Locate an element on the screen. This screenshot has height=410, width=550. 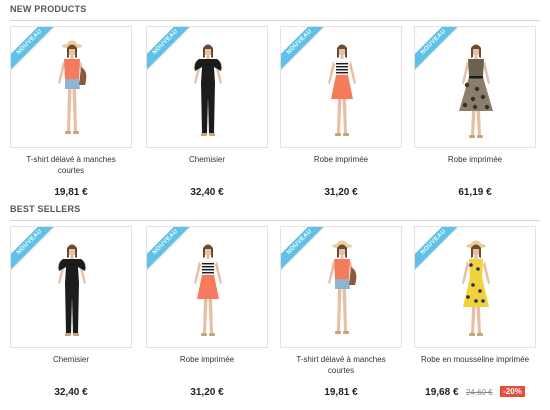
product-price: 19,68 € is located at coordinates (442, 392).